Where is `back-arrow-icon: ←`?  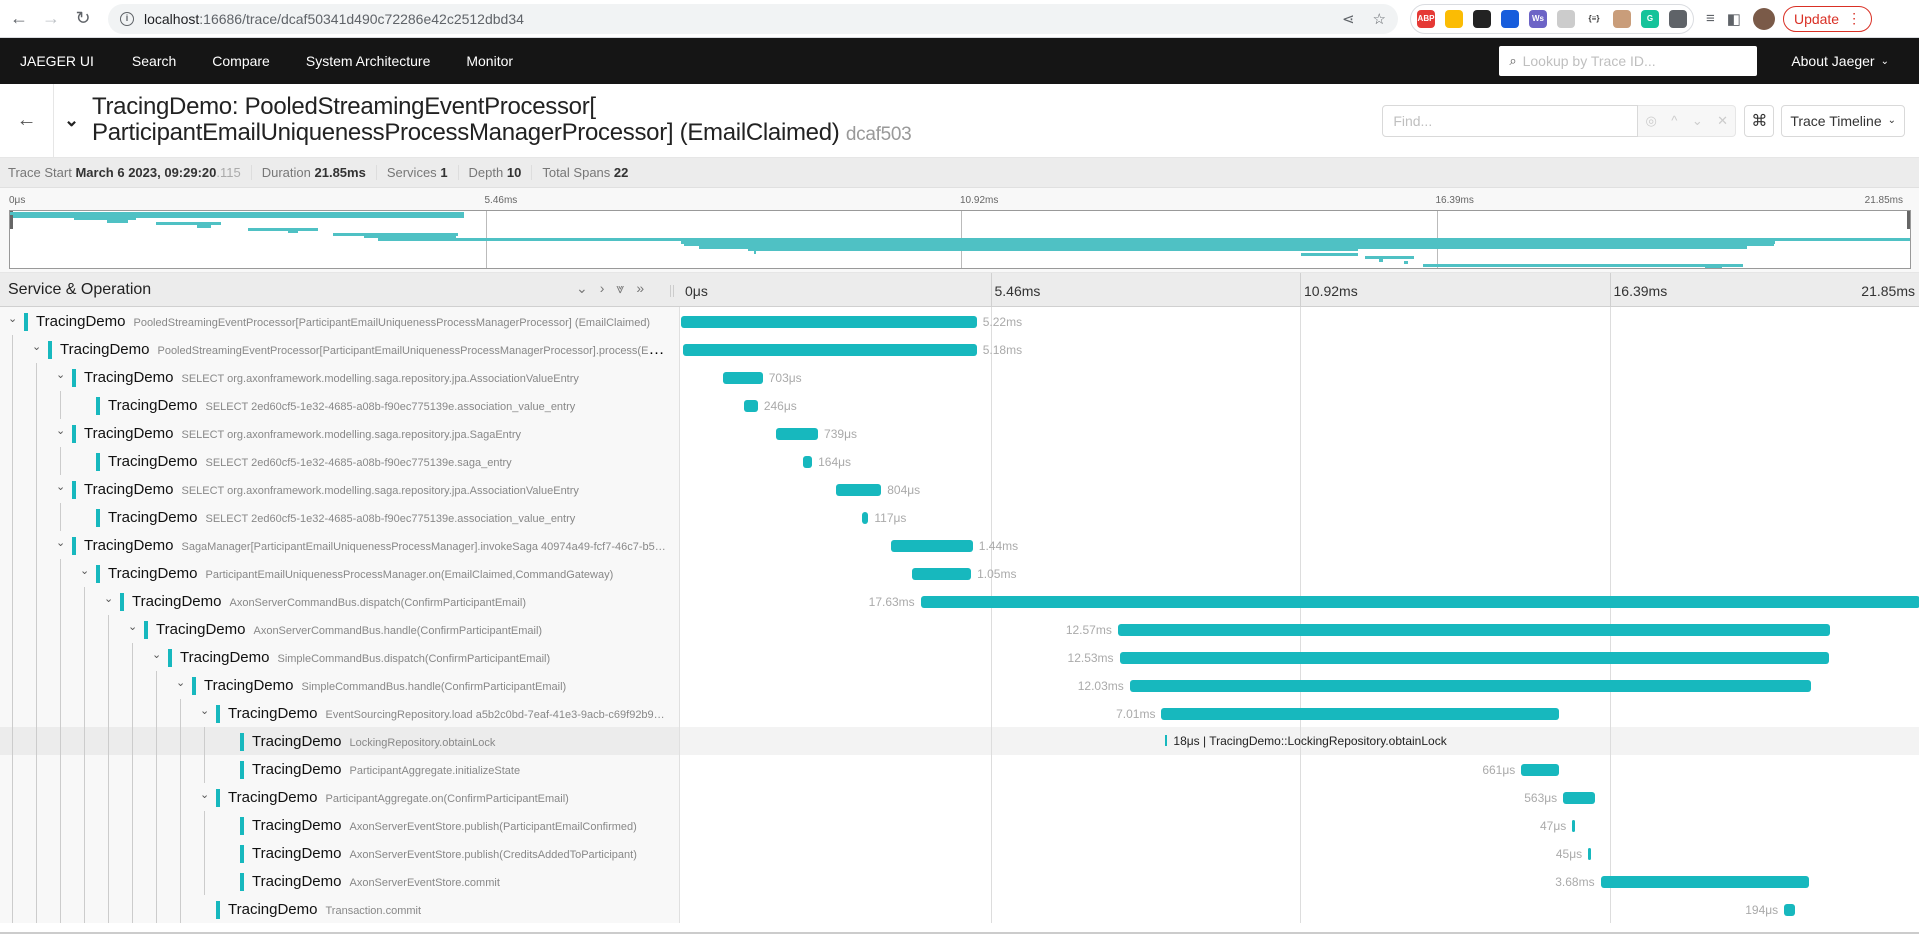
back-arrow-icon: ← is located at coordinates (19, 19).